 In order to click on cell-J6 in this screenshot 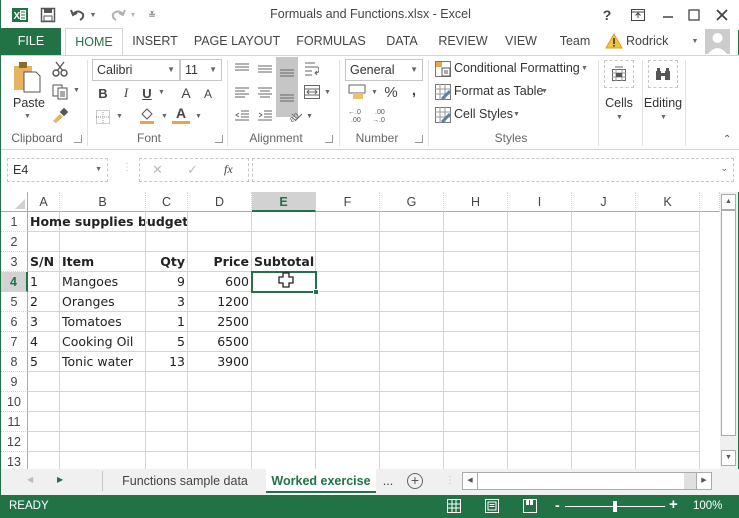, I will do `click(604, 322)`.